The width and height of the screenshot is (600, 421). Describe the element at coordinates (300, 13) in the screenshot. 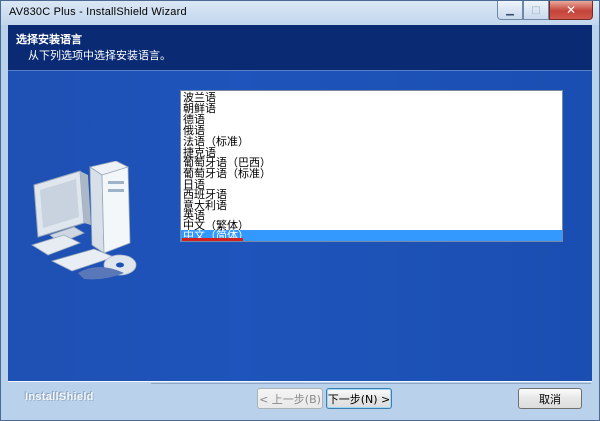

I see `title-bar: AV830C Plus - InstallShield Wizard ▁ □ ✕` at that location.